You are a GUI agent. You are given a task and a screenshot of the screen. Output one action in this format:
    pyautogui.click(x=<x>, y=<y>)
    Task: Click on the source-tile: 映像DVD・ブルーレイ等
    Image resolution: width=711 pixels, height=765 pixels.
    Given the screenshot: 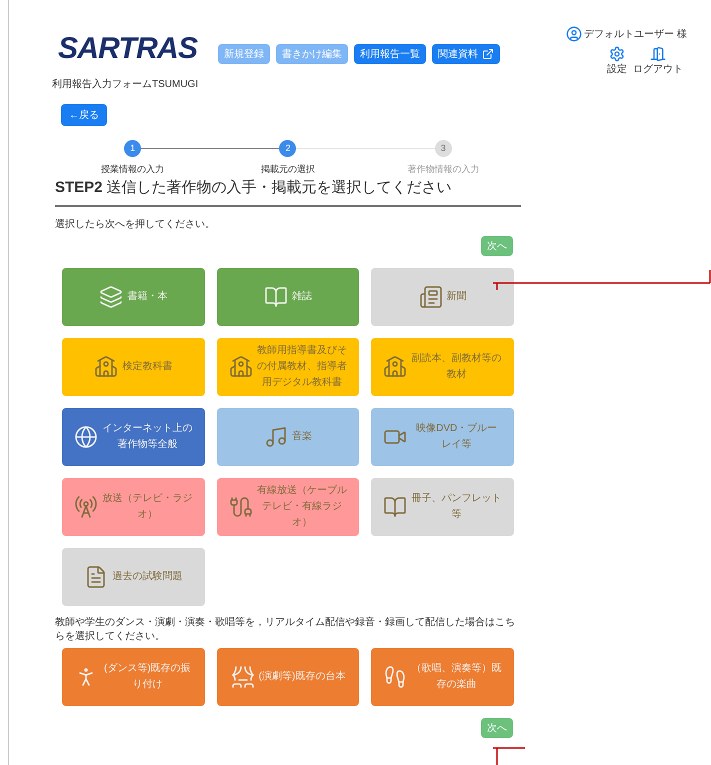 What is the action you would take?
    pyautogui.click(x=442, y=437)
    